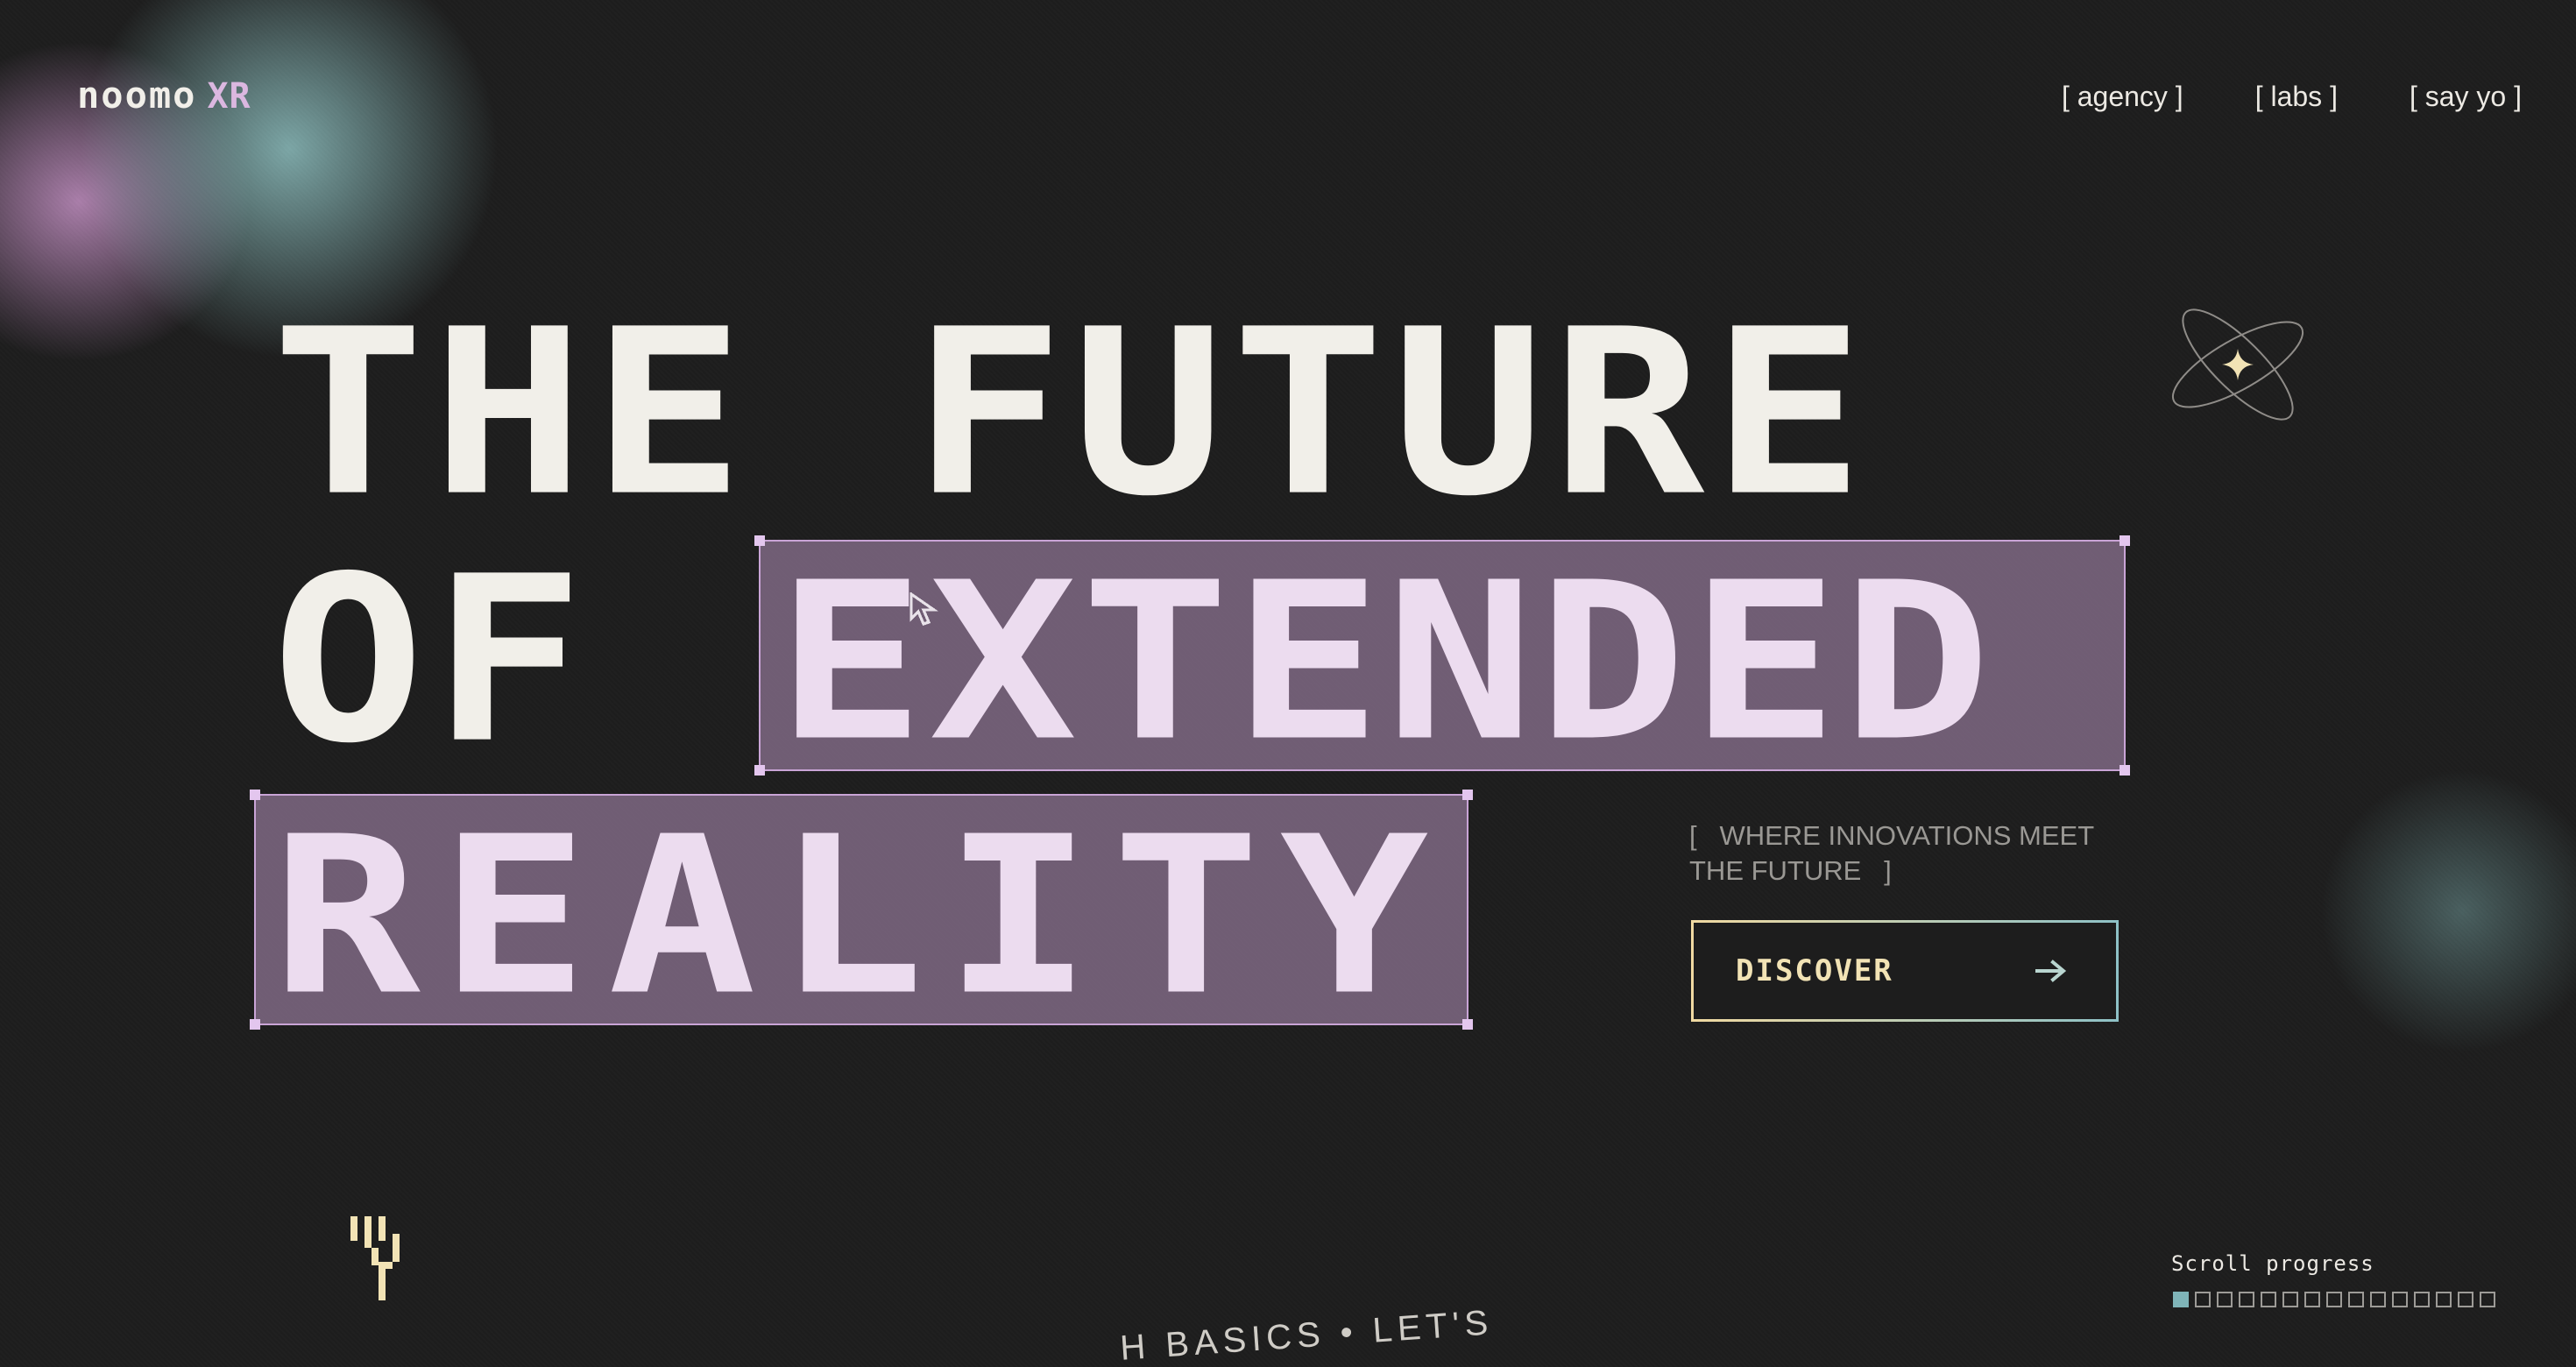 This screenshot has height=1367, width=2576. What do you see at coordinates (1306, 1335) in the screenshot?
I see `rotating-text: H BASICS • LET'S` at bounding box center [1306, 1335].